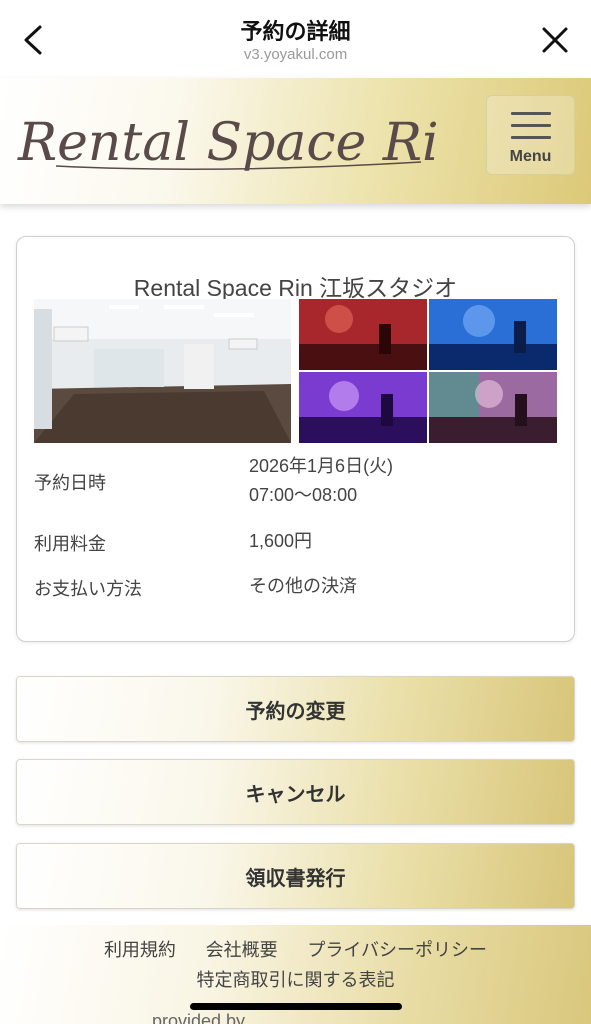 This screenshot has height=1024, width=591. I want to click on lighting-photo-grid, so click(428, 371).